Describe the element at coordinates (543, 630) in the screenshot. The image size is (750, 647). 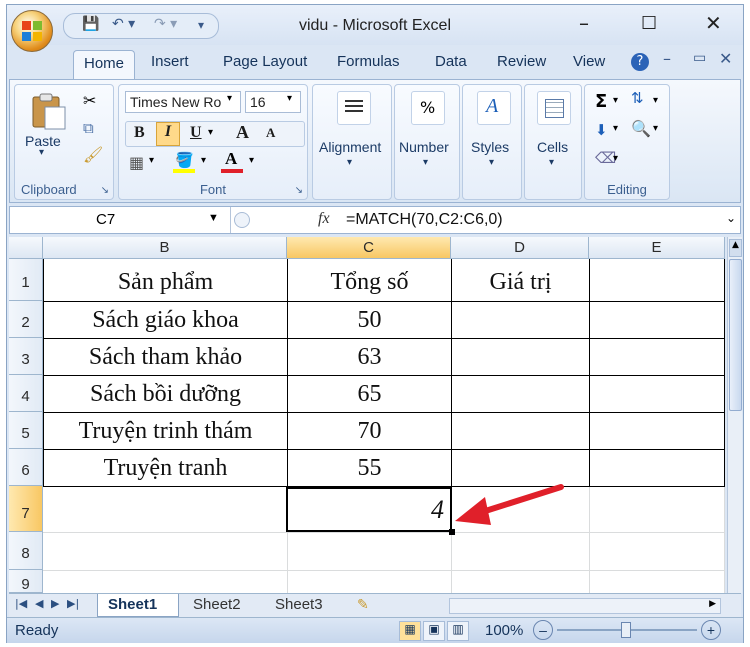
I see `zoom-out-icon: –` at that location.